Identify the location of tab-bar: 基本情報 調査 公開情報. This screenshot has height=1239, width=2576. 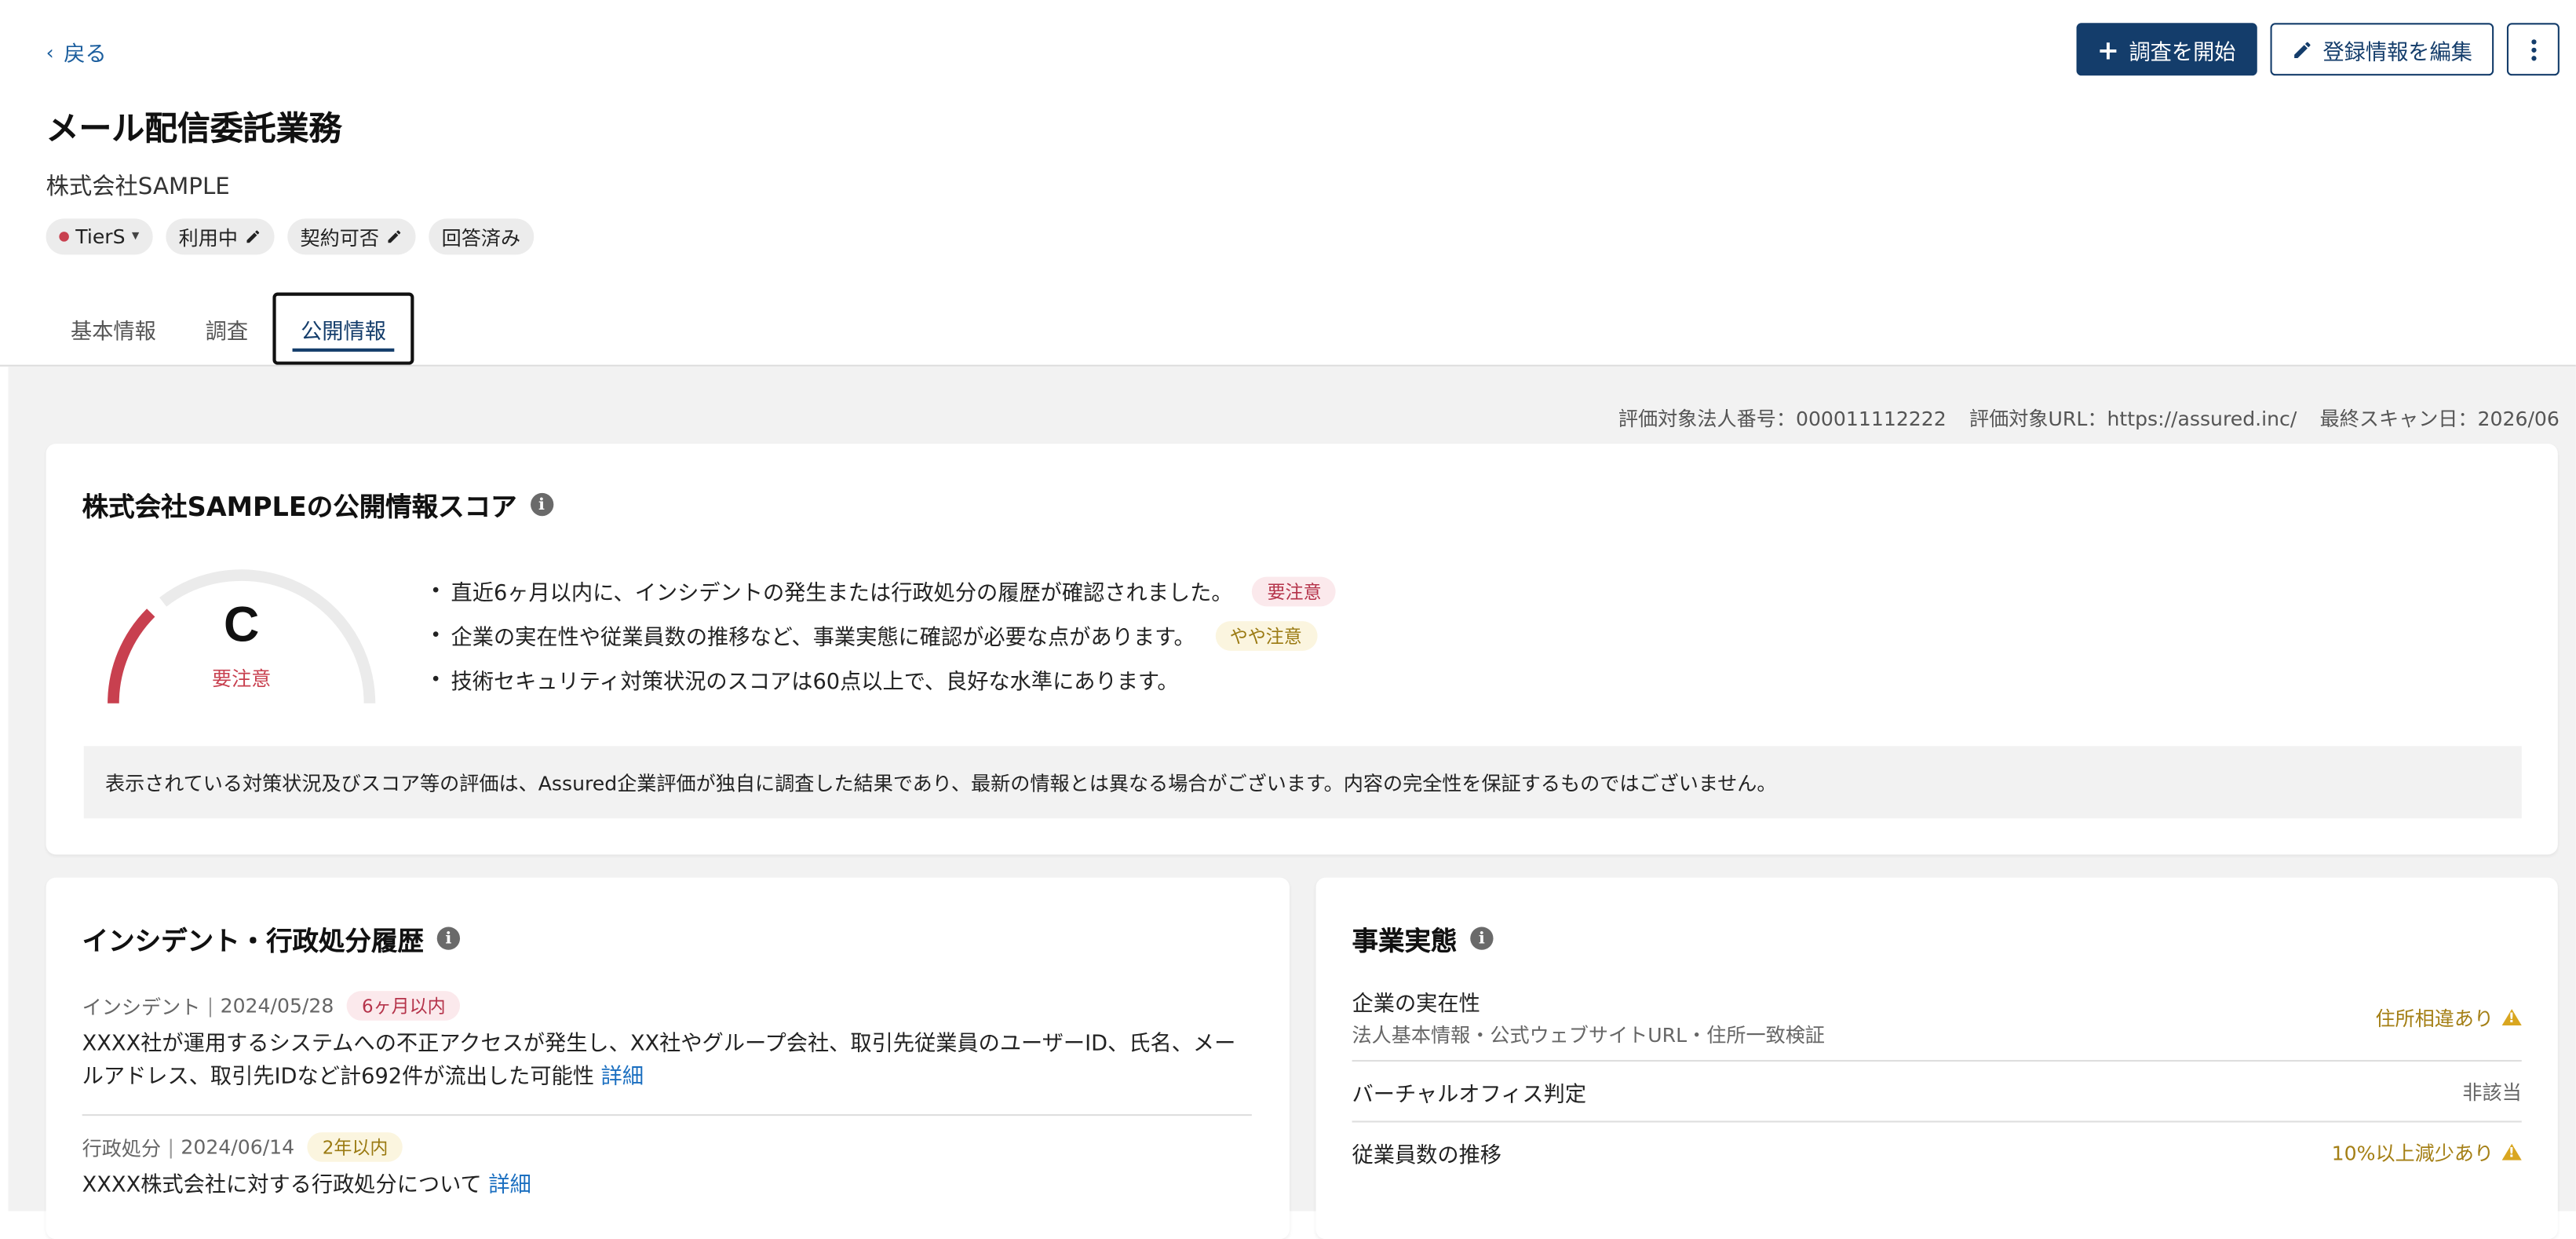
(230, 328).